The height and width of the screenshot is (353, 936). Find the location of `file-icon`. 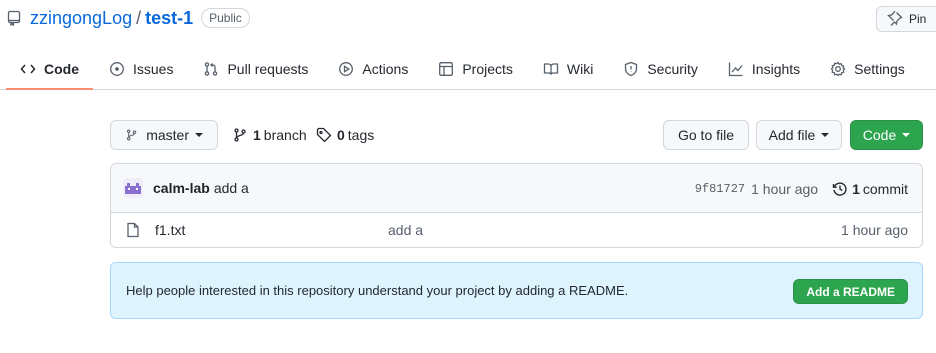

file-icon is located at coordinates (133, 230).